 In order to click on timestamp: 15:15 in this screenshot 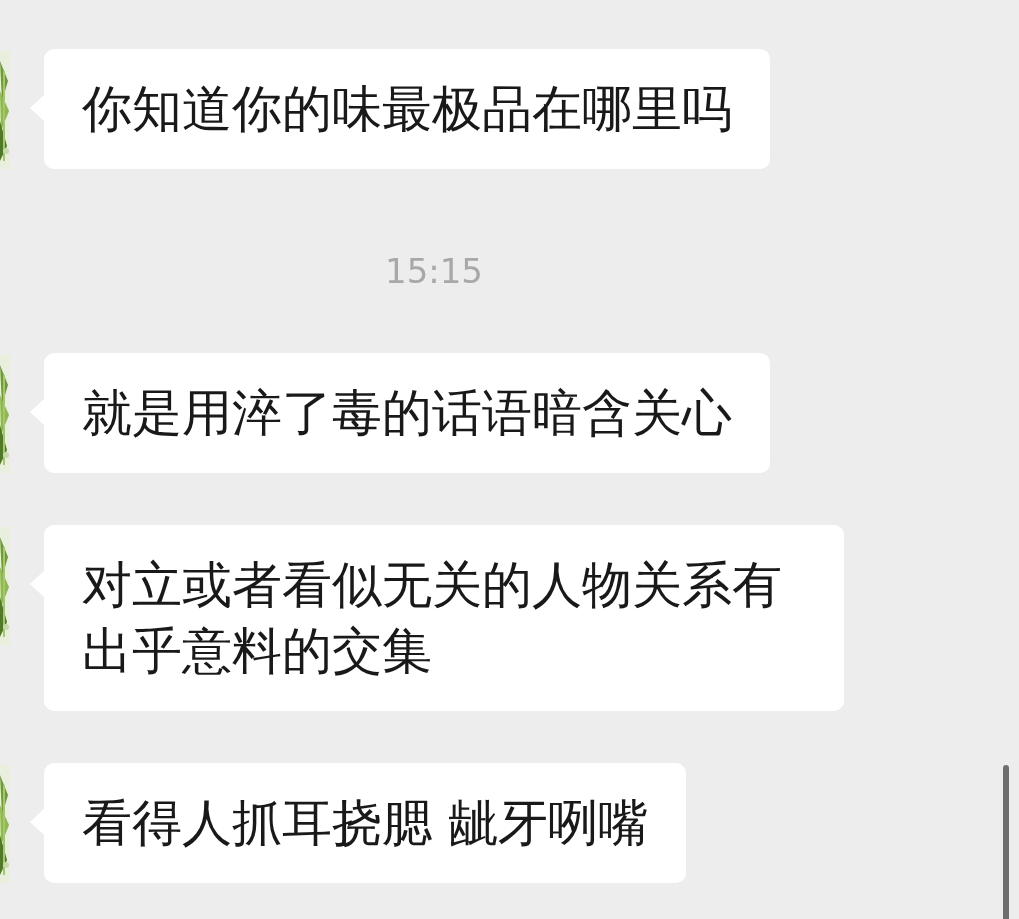, I will do `click(434, 271)`.